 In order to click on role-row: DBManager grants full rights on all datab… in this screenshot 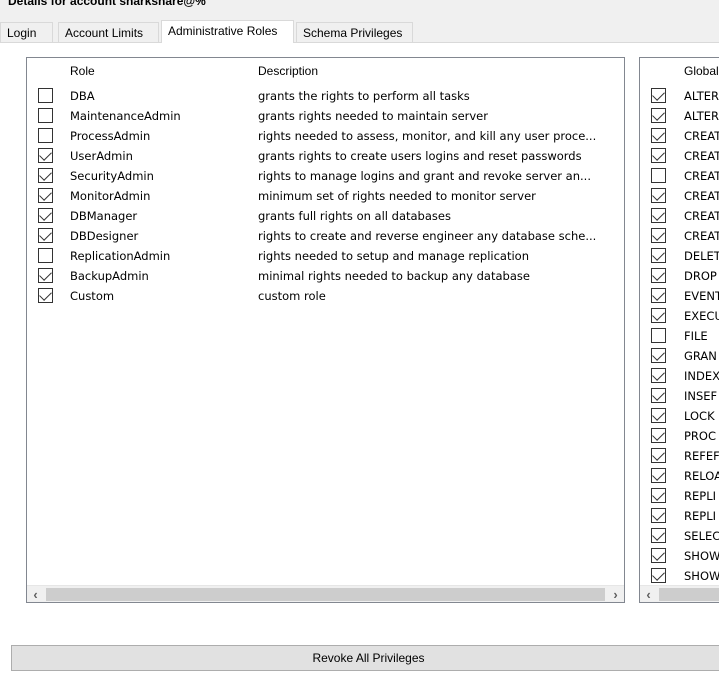, I will do `click(325, 215)`.